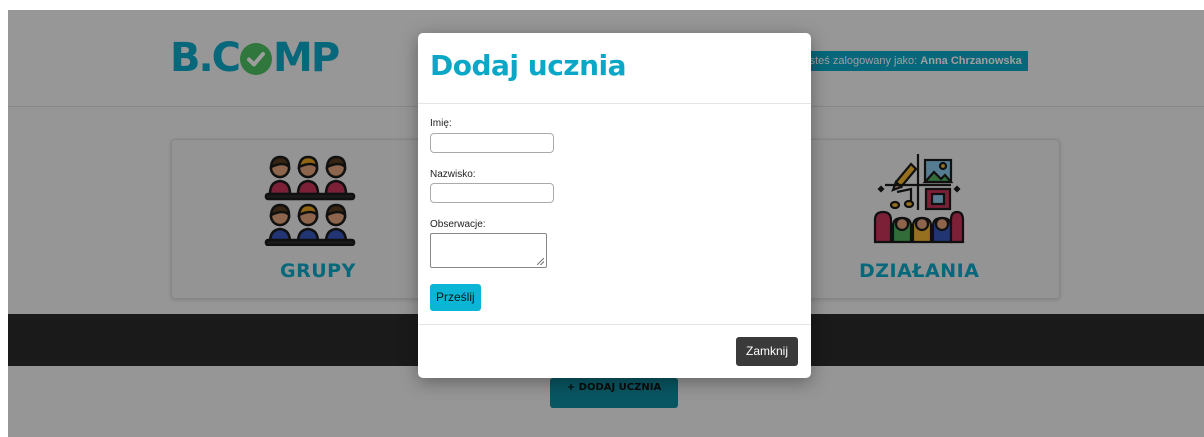 The width and height of the screenshot is (1204, 437). I want to click on close-button: Zamknij, so click(767, 351).